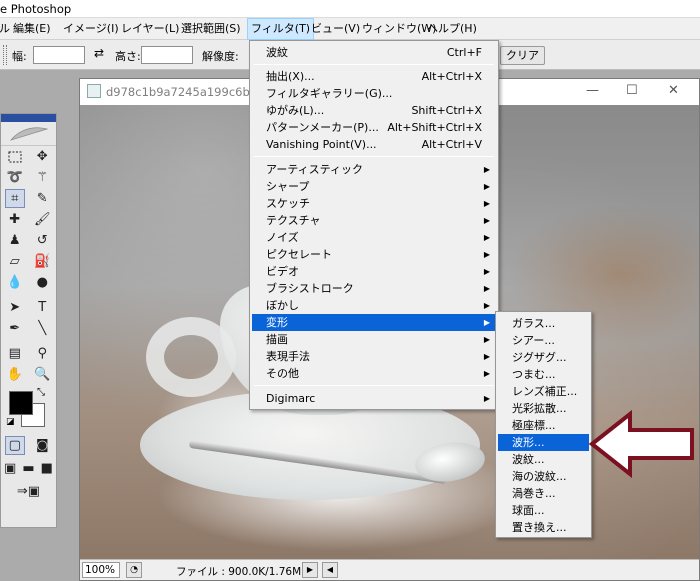  What do you see at coordinates (673, 90) in the screenshot?
I see `close-icon: ✕` at bounding box center [673, 90].